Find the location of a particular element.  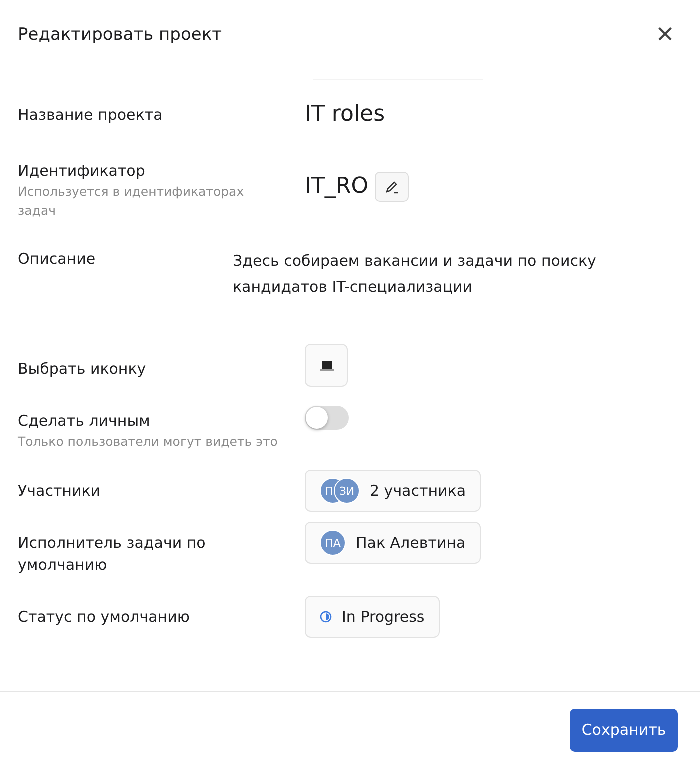

laptop-icon is located at coordinates (327, 366).